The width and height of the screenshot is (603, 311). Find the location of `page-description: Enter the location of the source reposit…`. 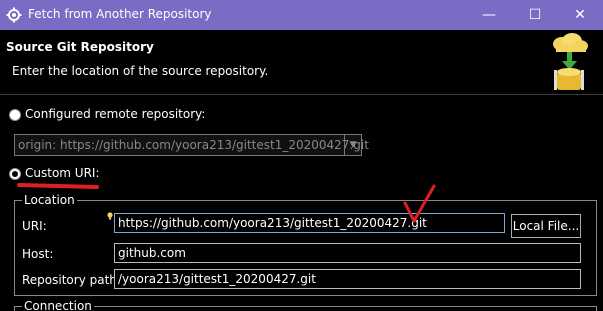

page-description: Enter the location of the source reposit… is located at coordinates (140, 71).